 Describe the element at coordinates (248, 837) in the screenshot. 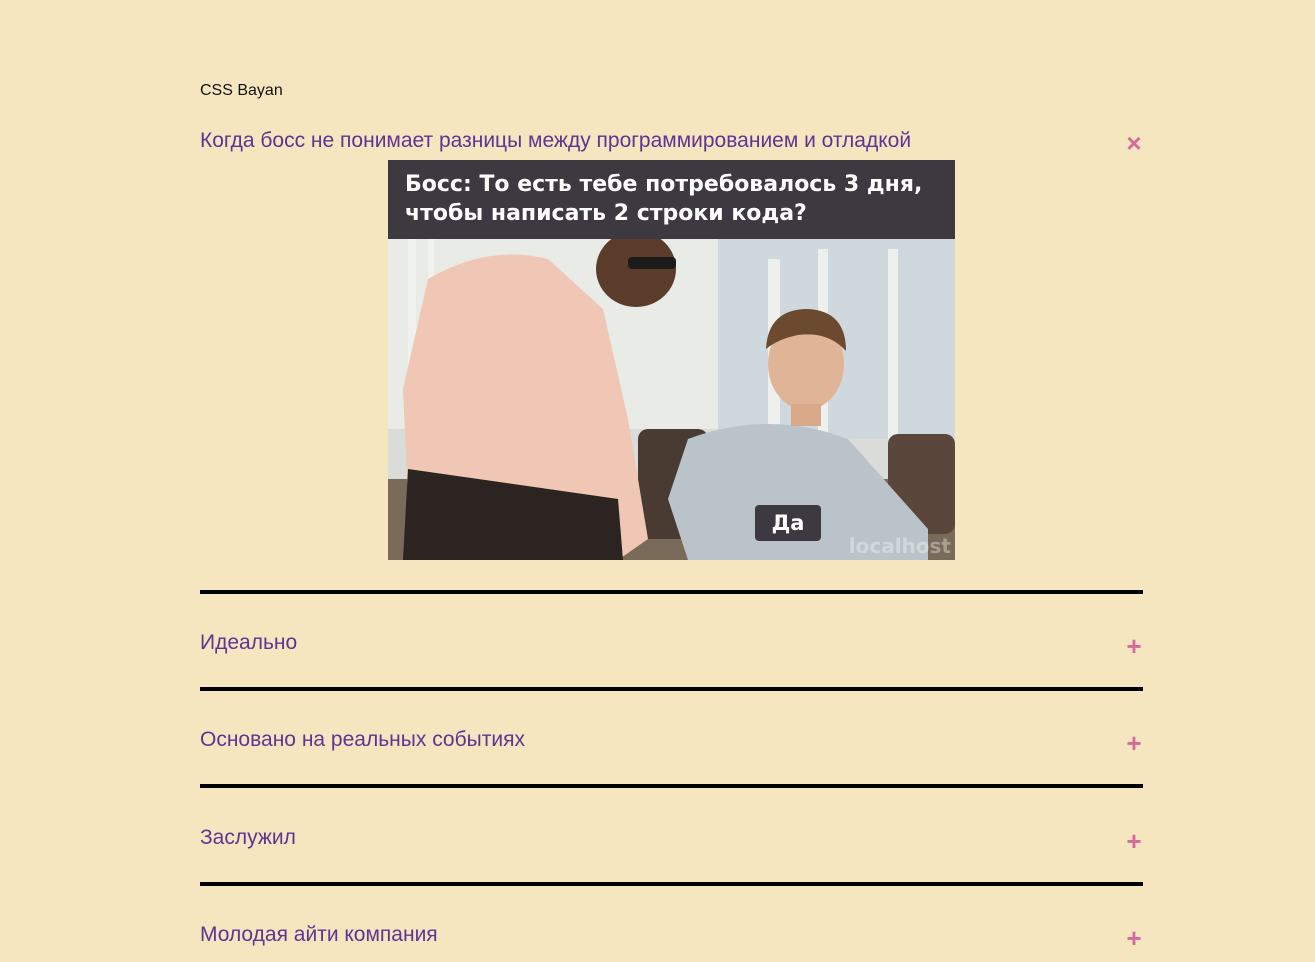

I see `accordion-item-label: Заслужил` at that location.